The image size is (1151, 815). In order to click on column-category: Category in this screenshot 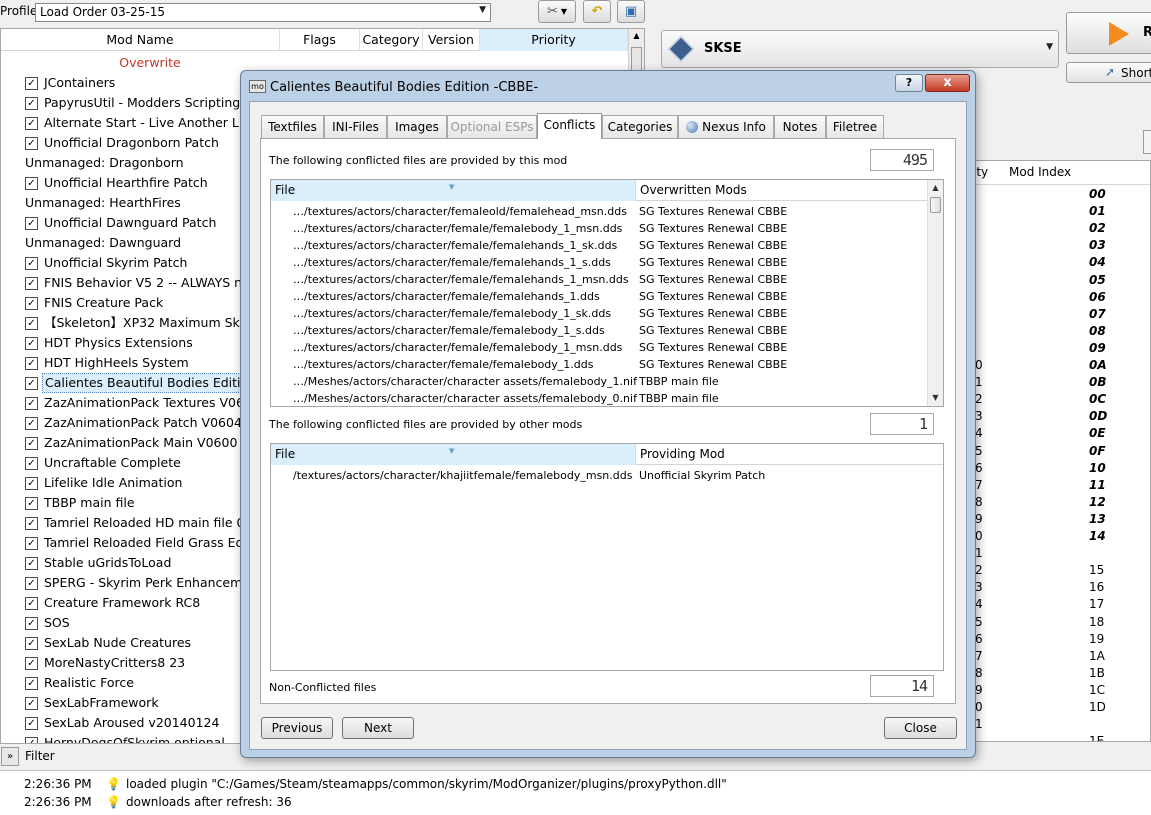, I will do `click(391, 40)`.